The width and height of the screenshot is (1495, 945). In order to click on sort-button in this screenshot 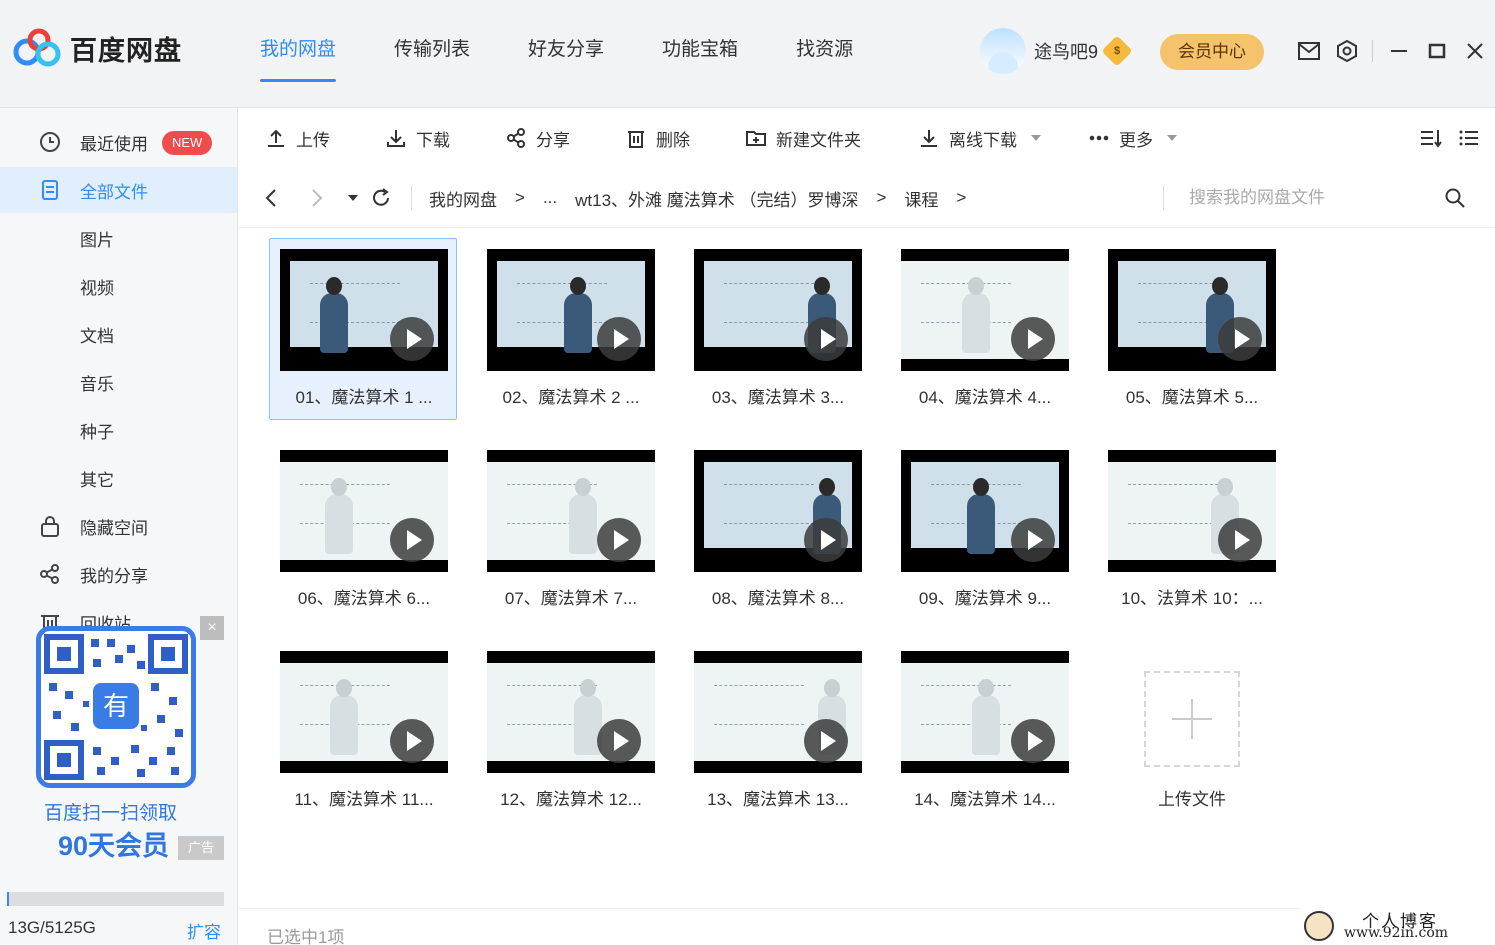, I will do `click(1435, 138)`.